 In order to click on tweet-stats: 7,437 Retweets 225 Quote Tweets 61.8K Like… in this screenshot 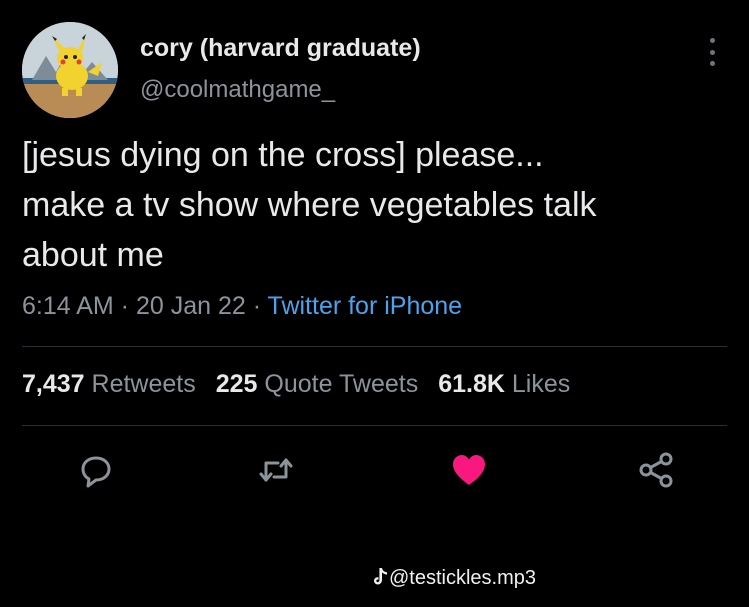, I will do `click(306, 384)`.